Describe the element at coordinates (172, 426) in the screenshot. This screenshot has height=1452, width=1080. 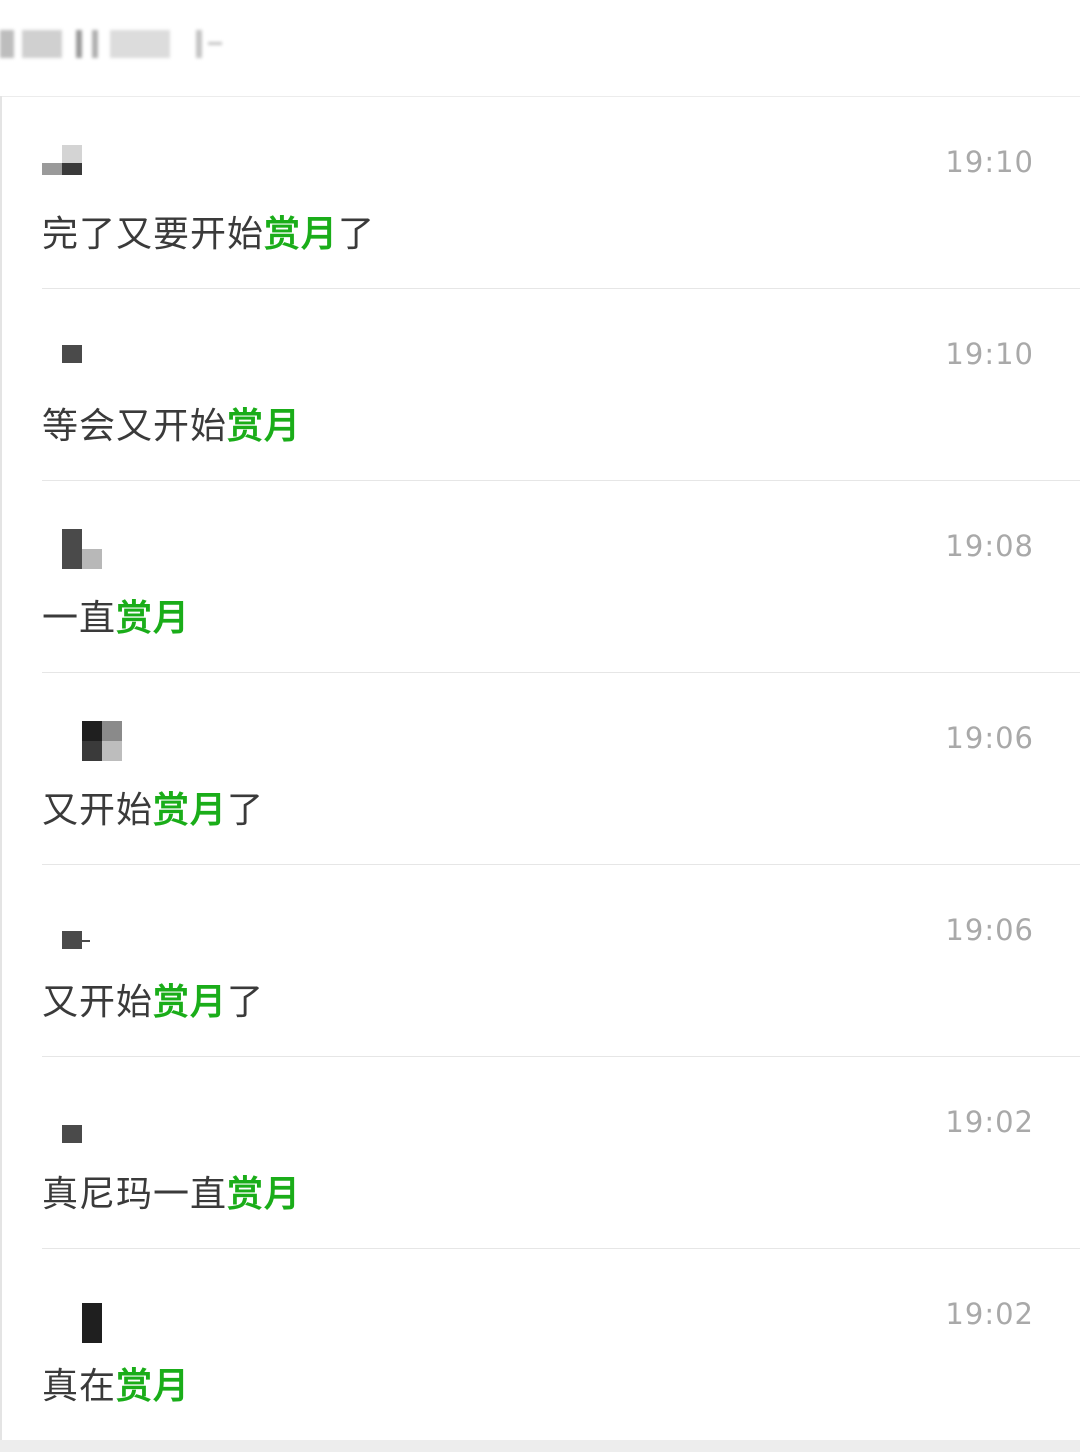
I see `message-text: 等会又开始赏月` at that location.